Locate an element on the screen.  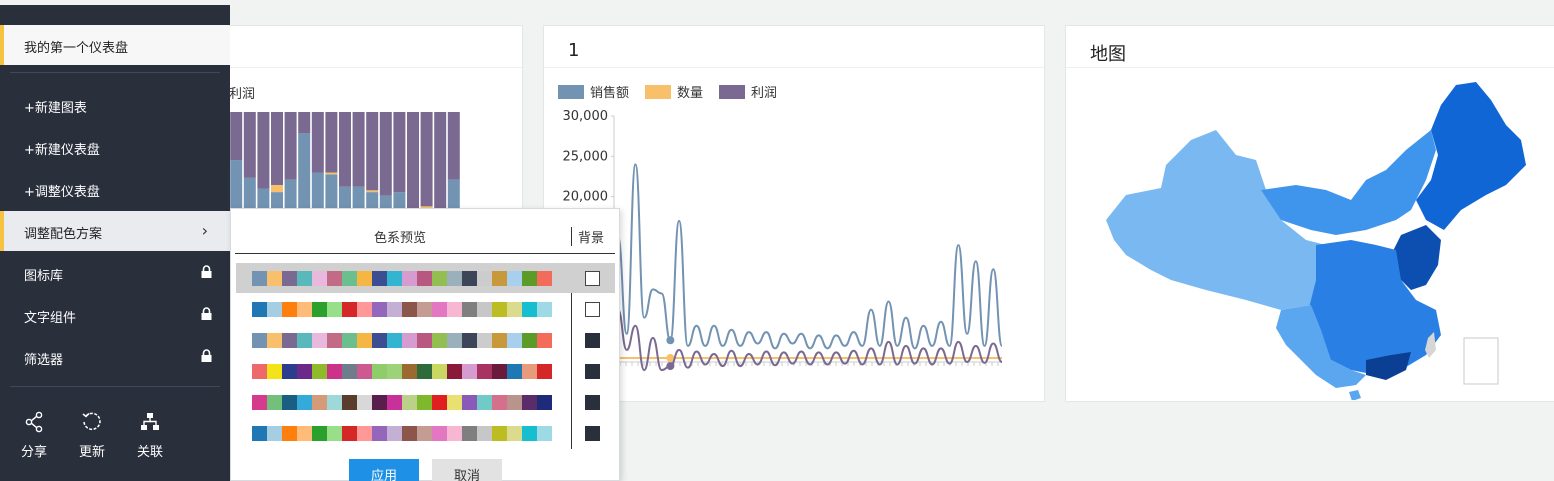
legend-item-sales: 销售额 is located at coordinates (593, 91).